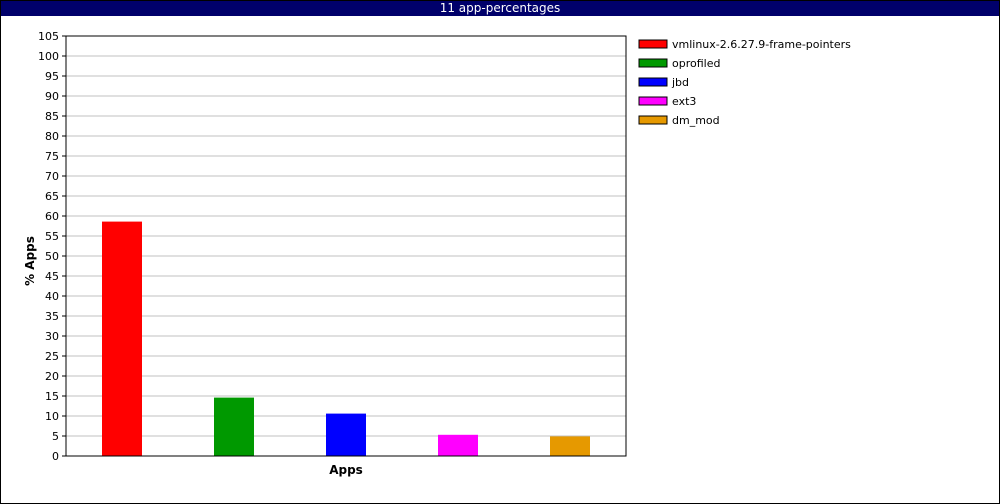 The width and height of the screenshot is (1000, 504). I want to click on y-tick-label: 50, so click(52, 256).